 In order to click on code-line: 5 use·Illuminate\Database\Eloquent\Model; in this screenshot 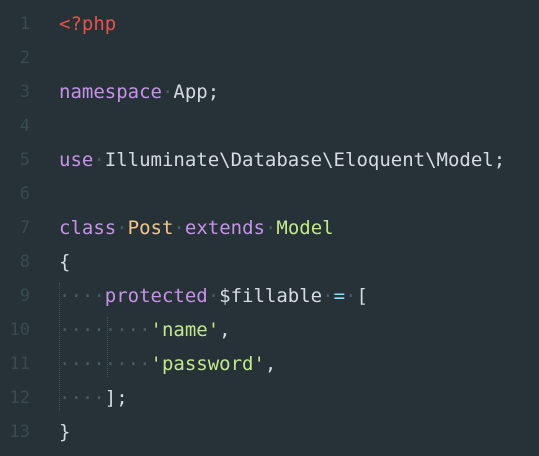, I will do `click(269, 160)`.